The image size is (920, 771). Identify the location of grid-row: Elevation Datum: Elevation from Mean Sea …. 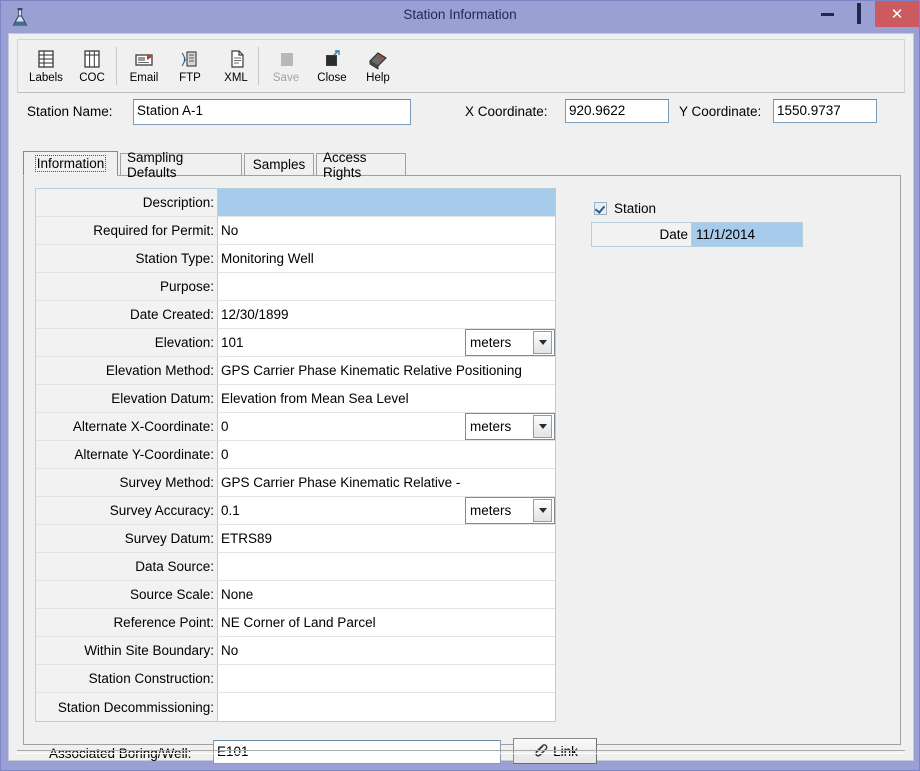
(295, 399).